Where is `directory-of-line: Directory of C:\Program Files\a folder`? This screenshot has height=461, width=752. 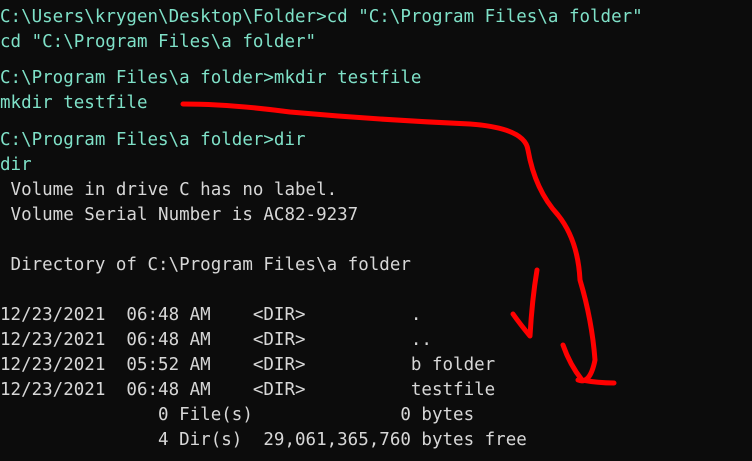 directory-of-line: Directory of C:\Program Files\a folder is located at coordinates (205, 265).